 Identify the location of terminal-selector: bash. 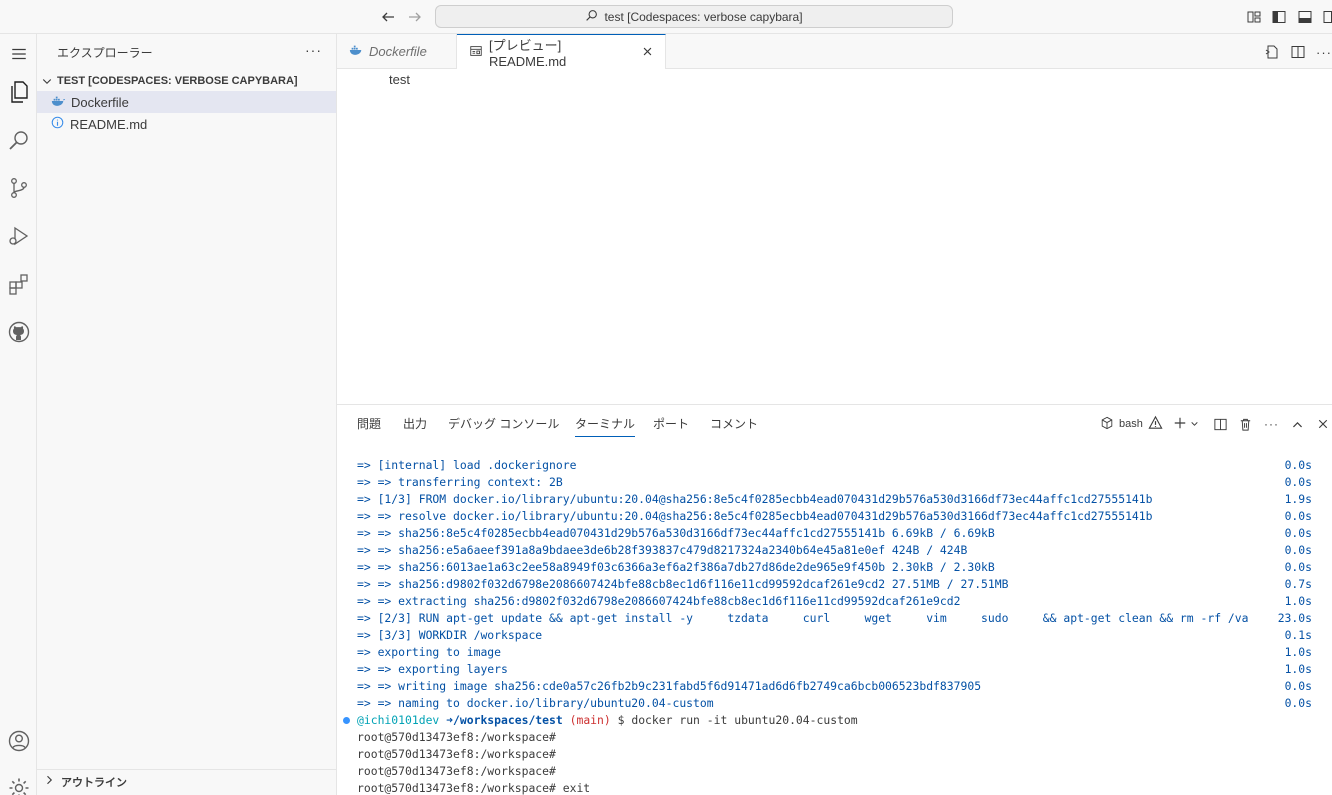
(1131, 424).